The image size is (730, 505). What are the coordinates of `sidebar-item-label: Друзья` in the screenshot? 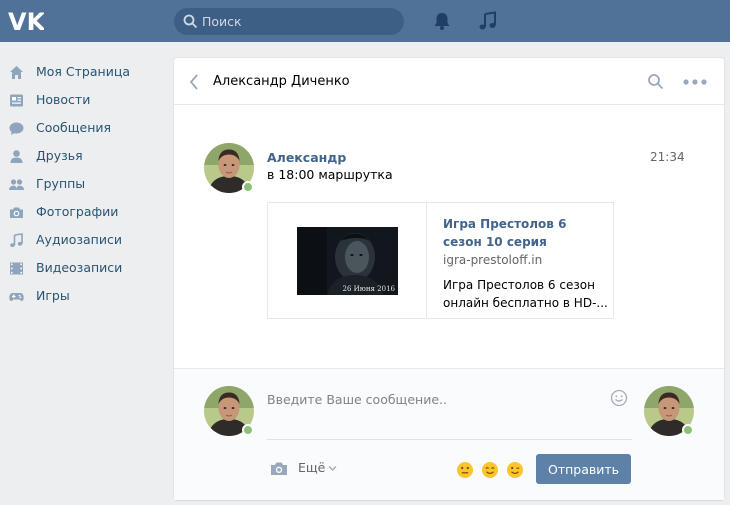 It's located at (59, 155).